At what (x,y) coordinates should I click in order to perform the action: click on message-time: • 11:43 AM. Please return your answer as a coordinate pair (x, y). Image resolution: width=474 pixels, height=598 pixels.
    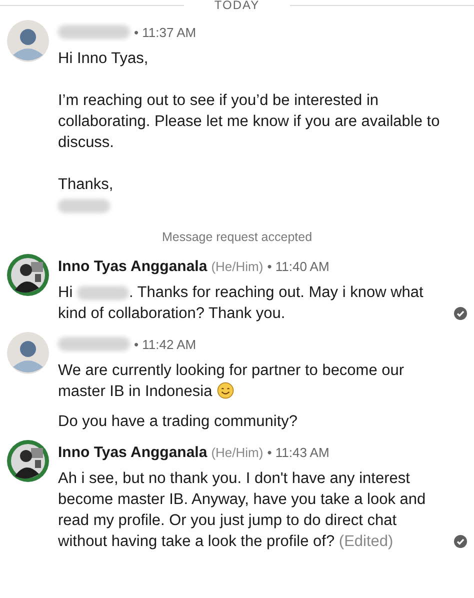
    Looking at the image, I should click on (298, 452).